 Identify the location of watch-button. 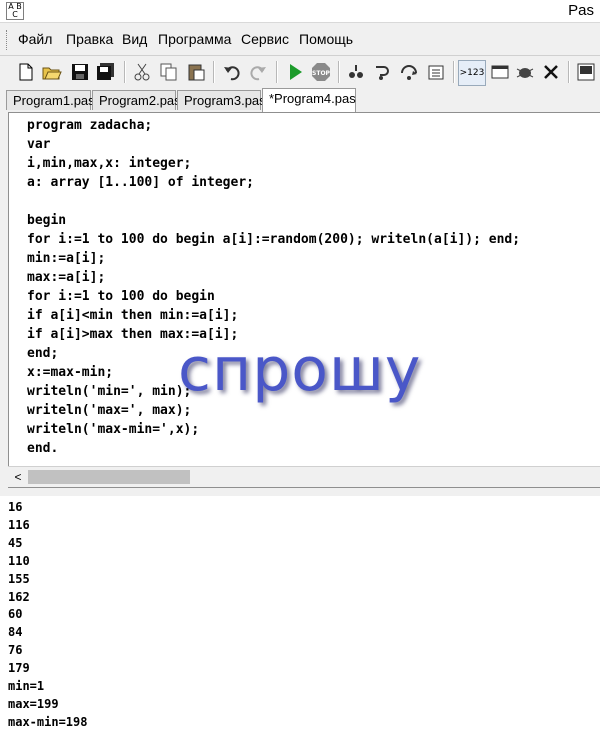
(436, 72).